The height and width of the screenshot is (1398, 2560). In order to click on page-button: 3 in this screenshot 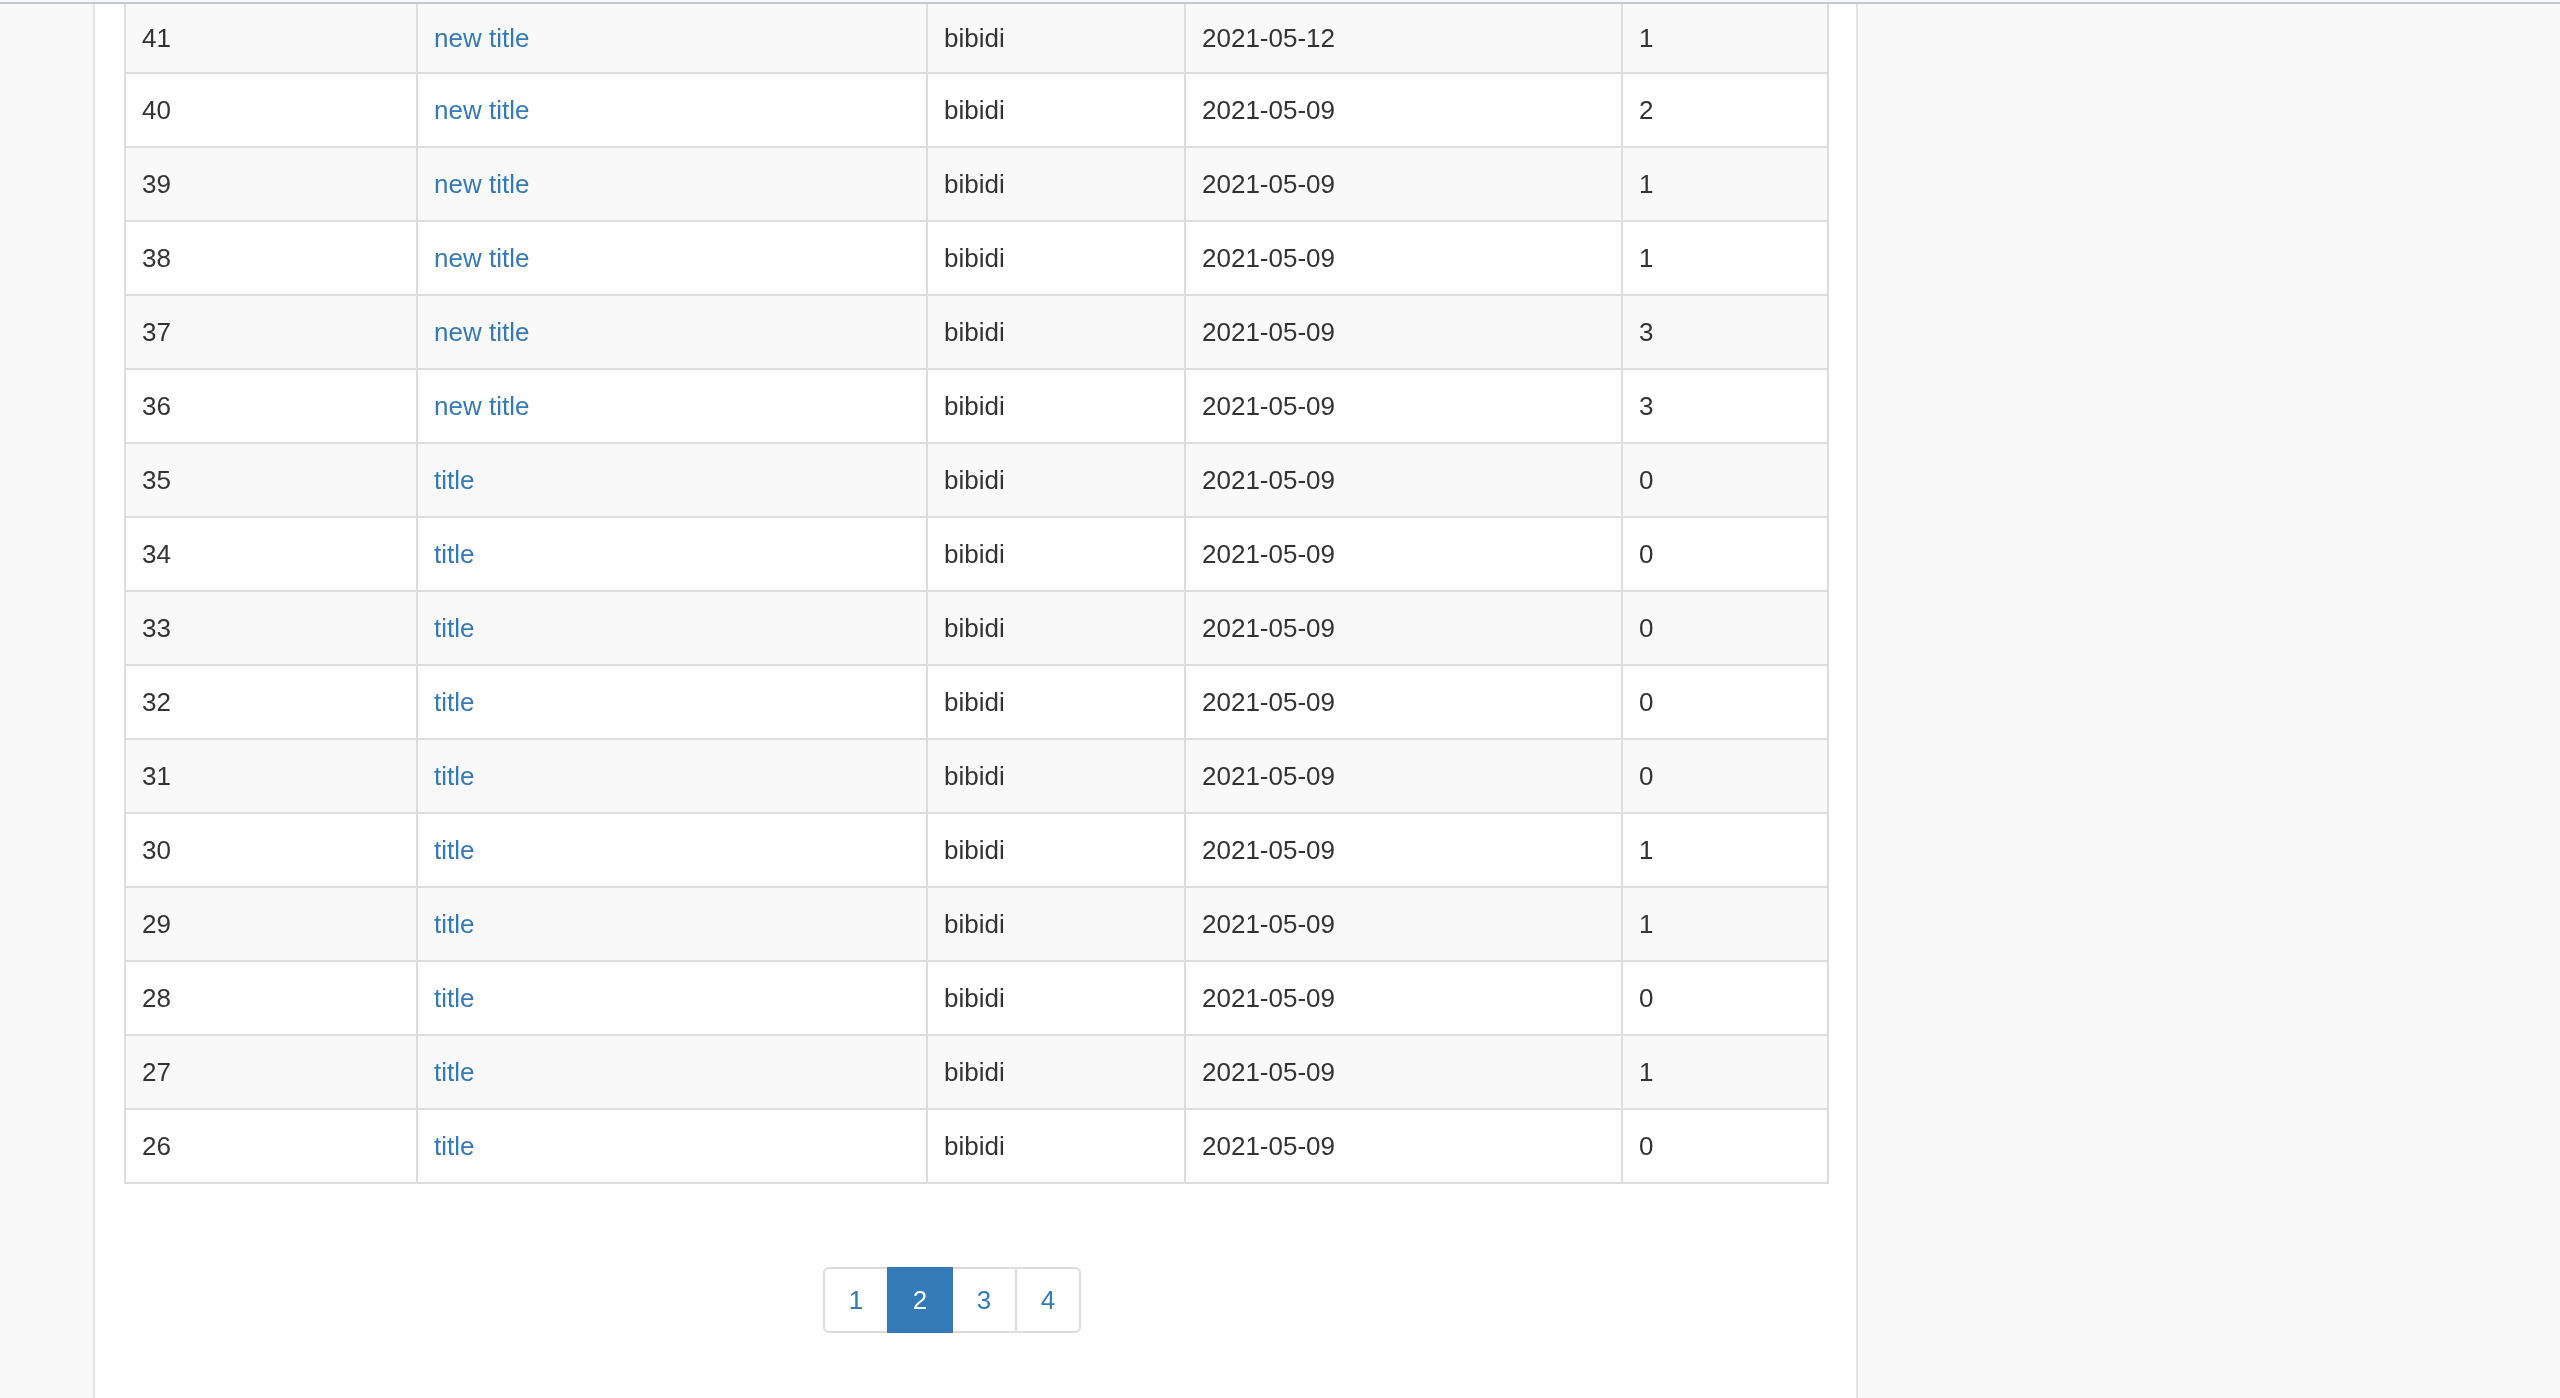, I will do `click(984, 1300)`.